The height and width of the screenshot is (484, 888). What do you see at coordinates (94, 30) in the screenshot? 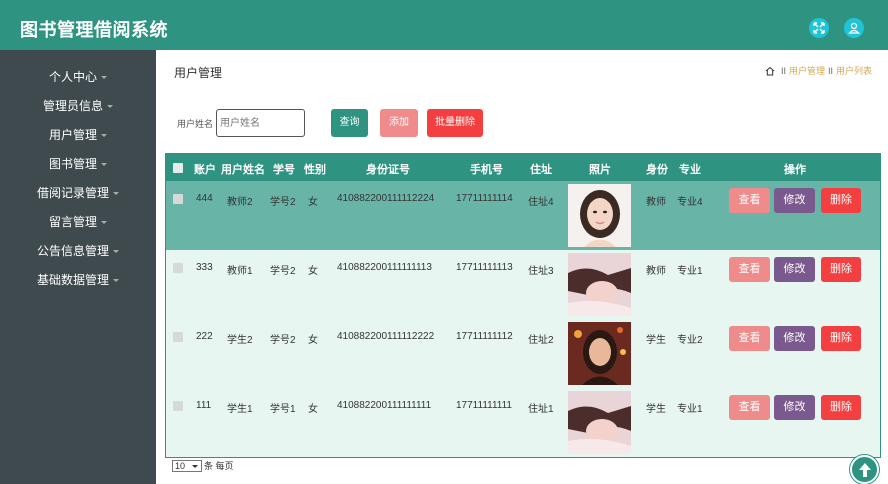
I see `app-title: 图书管理借阅系统` at bounding box center [94, 30].